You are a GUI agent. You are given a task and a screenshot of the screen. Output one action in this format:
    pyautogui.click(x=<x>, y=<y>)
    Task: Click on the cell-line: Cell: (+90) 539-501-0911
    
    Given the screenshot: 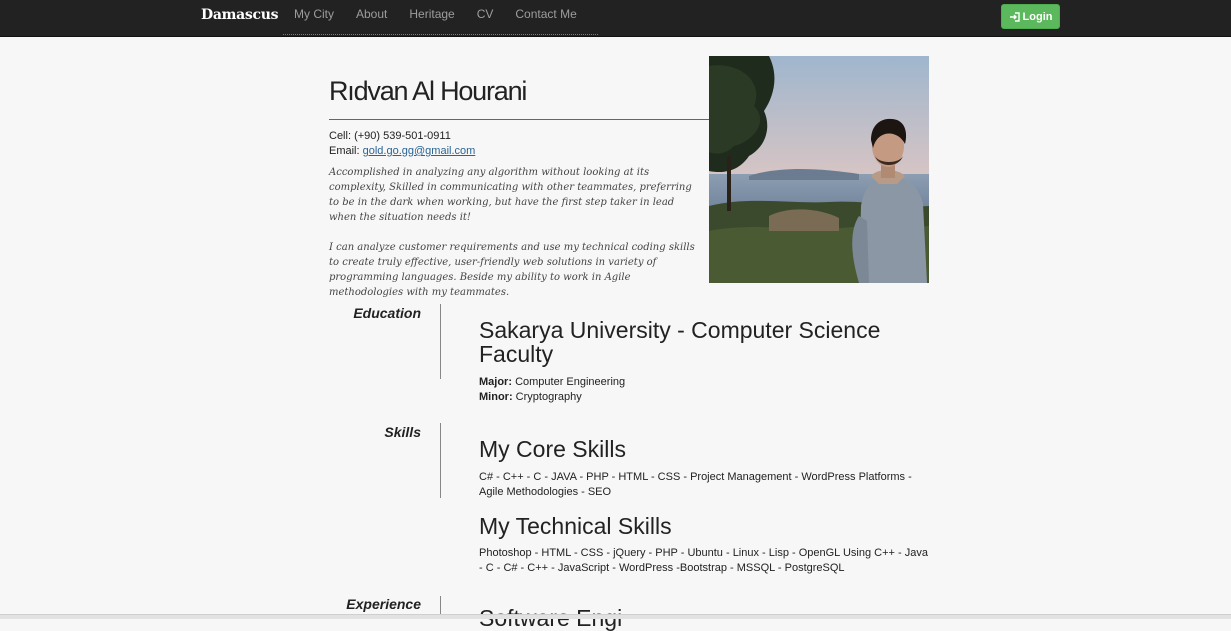 What is the action you would take?
    pyautogui.click(x=402, y=136)
    